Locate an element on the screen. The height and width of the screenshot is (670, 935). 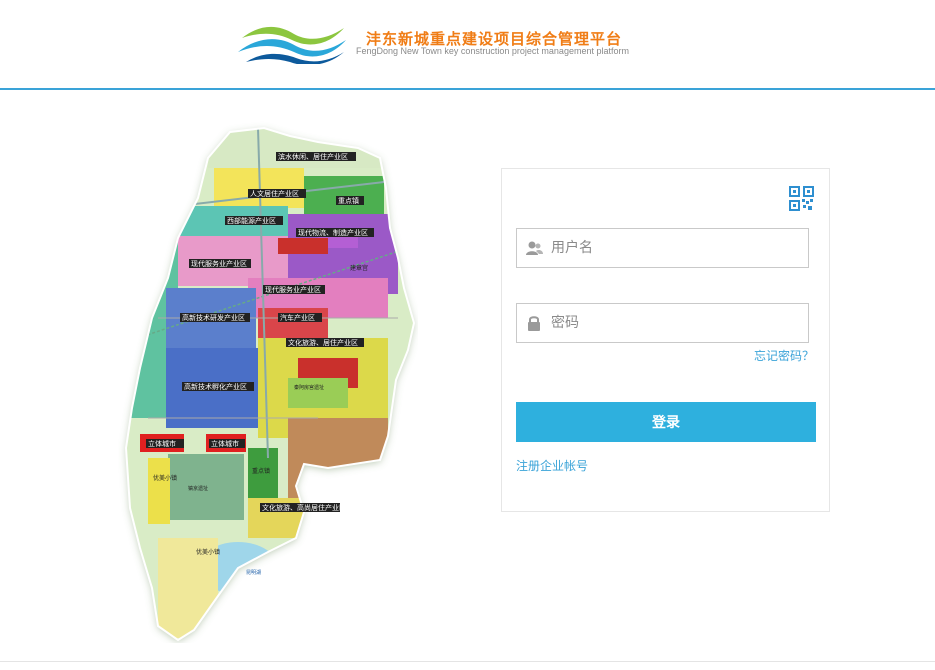
map-label-l9: 高新技术研发产业区 is located at coordinates (213, 317).